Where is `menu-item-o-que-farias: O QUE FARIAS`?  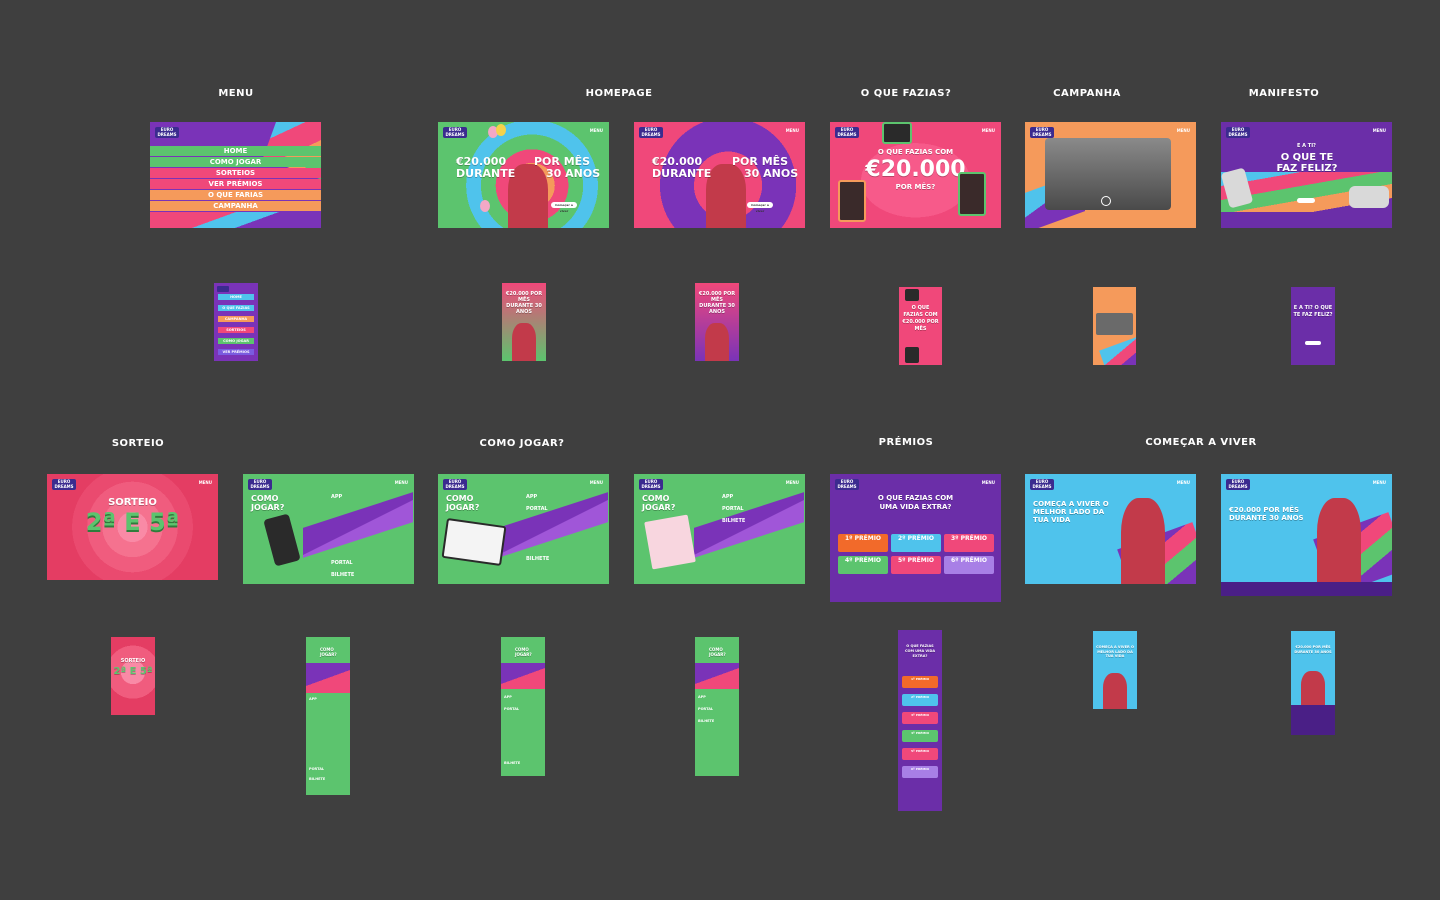
menu-item-o-que-farias: O QUE FARIAS is located at coordinates (235, 195).